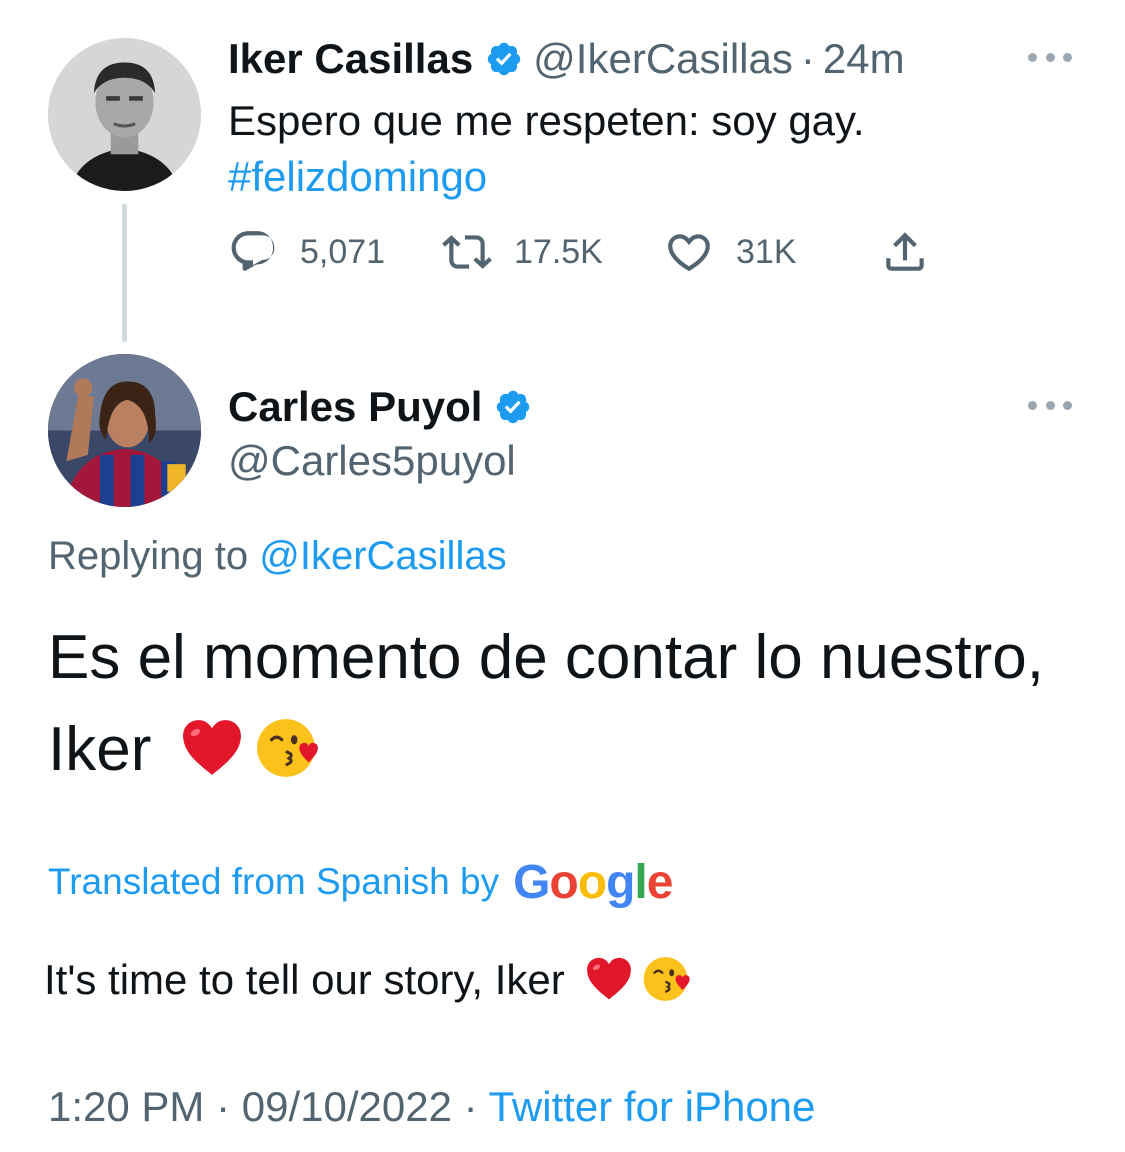 This screenshot has width=1125, height=1152. Describe the element at coordinates (126, 1106) in the screenshot. I see `tweet-time: 1:20 PM` at that location.